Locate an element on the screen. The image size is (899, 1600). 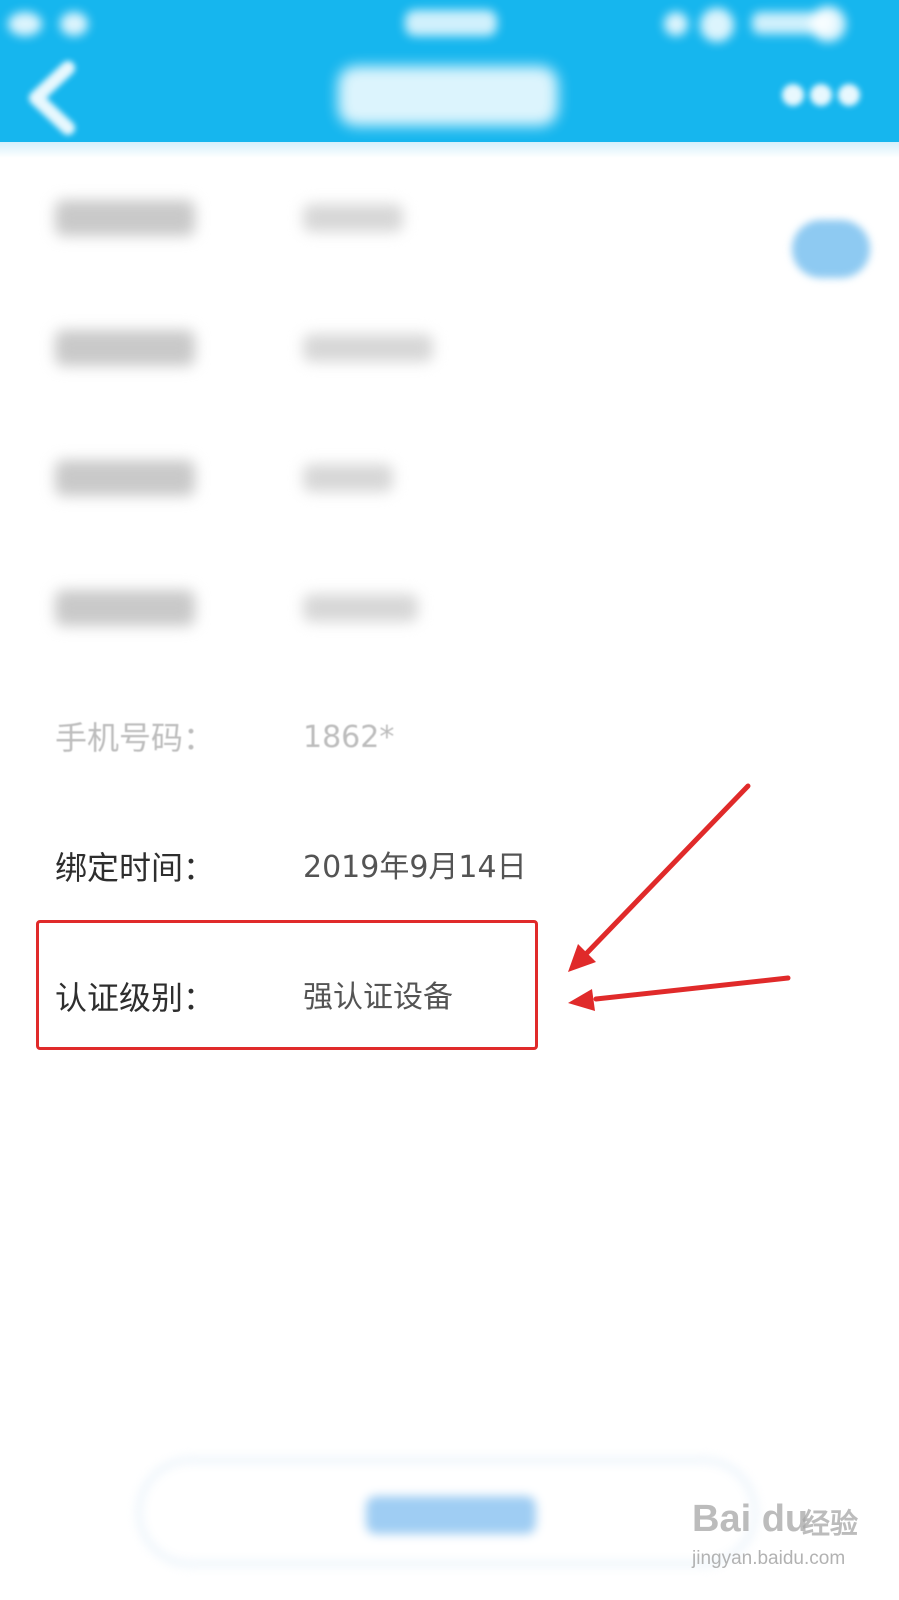
baidu-jingyan-watermark: Bai du 经验 jingyan.baidu.com is located at coordinates (792, 1540).